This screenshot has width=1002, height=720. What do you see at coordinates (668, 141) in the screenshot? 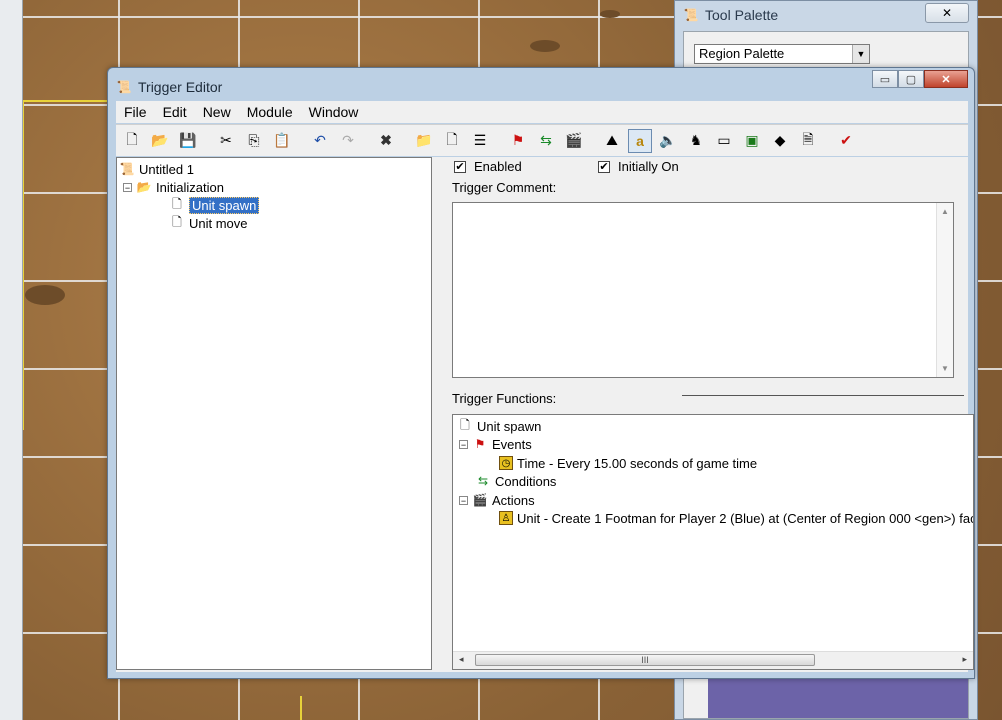
I see `sound-icon: 🔈` at bounding box center [668, 141].